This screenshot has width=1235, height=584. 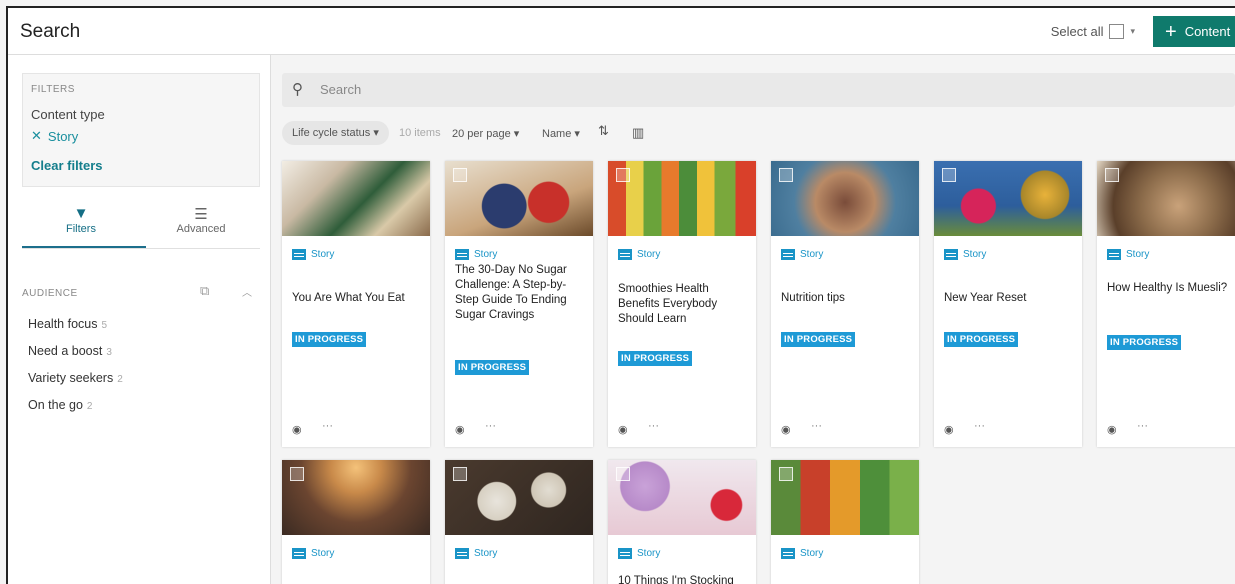 What do you see at coordinates (1117, 31) in the screenshot?
I see `select-all-checkbox` at bounding box center [1117, 31].